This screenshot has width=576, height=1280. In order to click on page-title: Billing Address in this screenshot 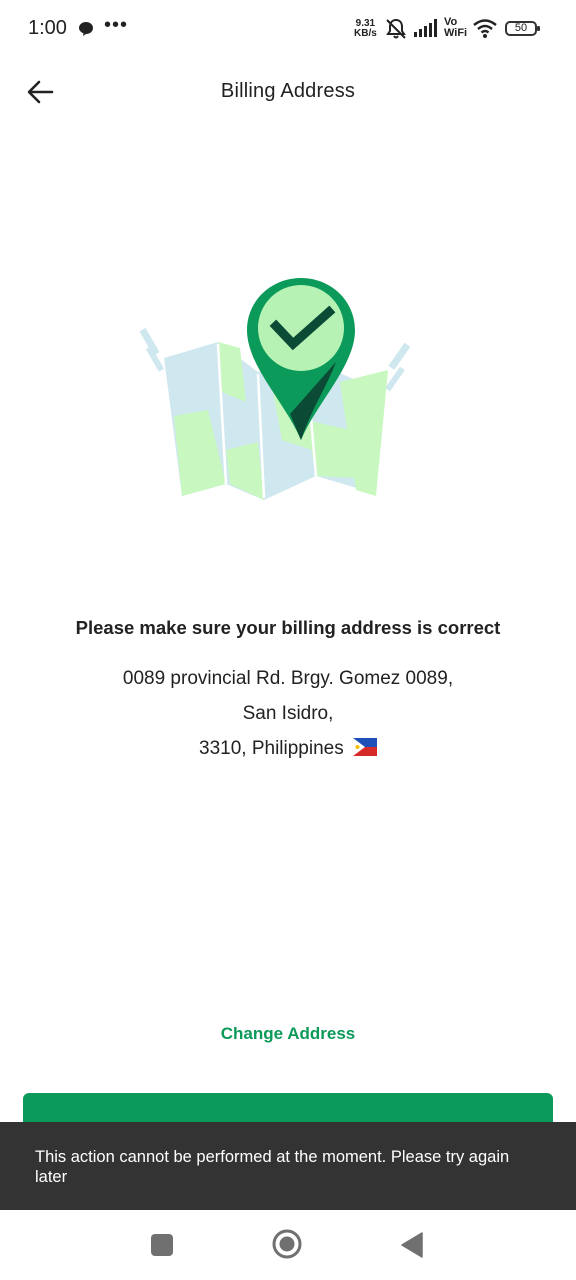, I will do `click(288, 91)`.